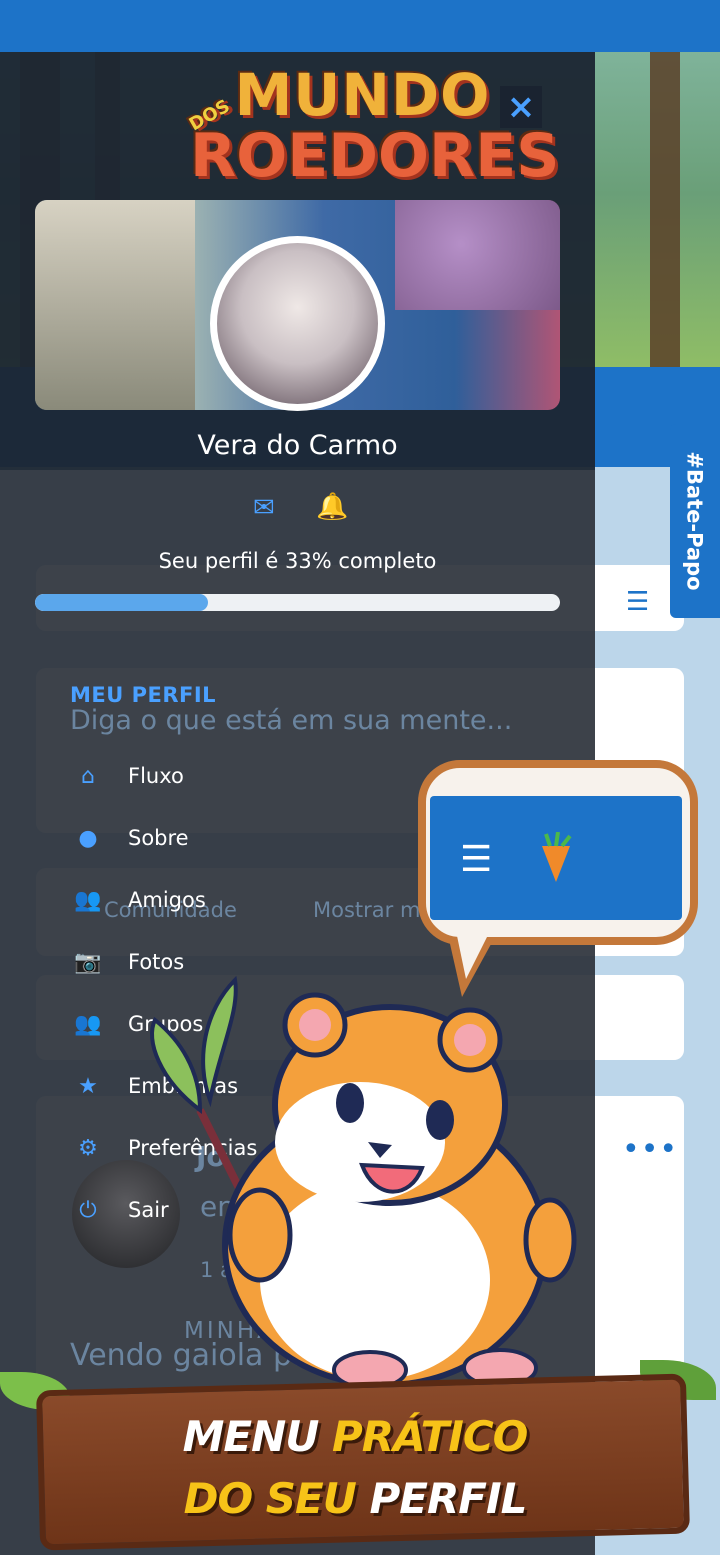 The width and height of the screenshot is (720, 1555). I want to click on cover-person-image, so click(477, 255).